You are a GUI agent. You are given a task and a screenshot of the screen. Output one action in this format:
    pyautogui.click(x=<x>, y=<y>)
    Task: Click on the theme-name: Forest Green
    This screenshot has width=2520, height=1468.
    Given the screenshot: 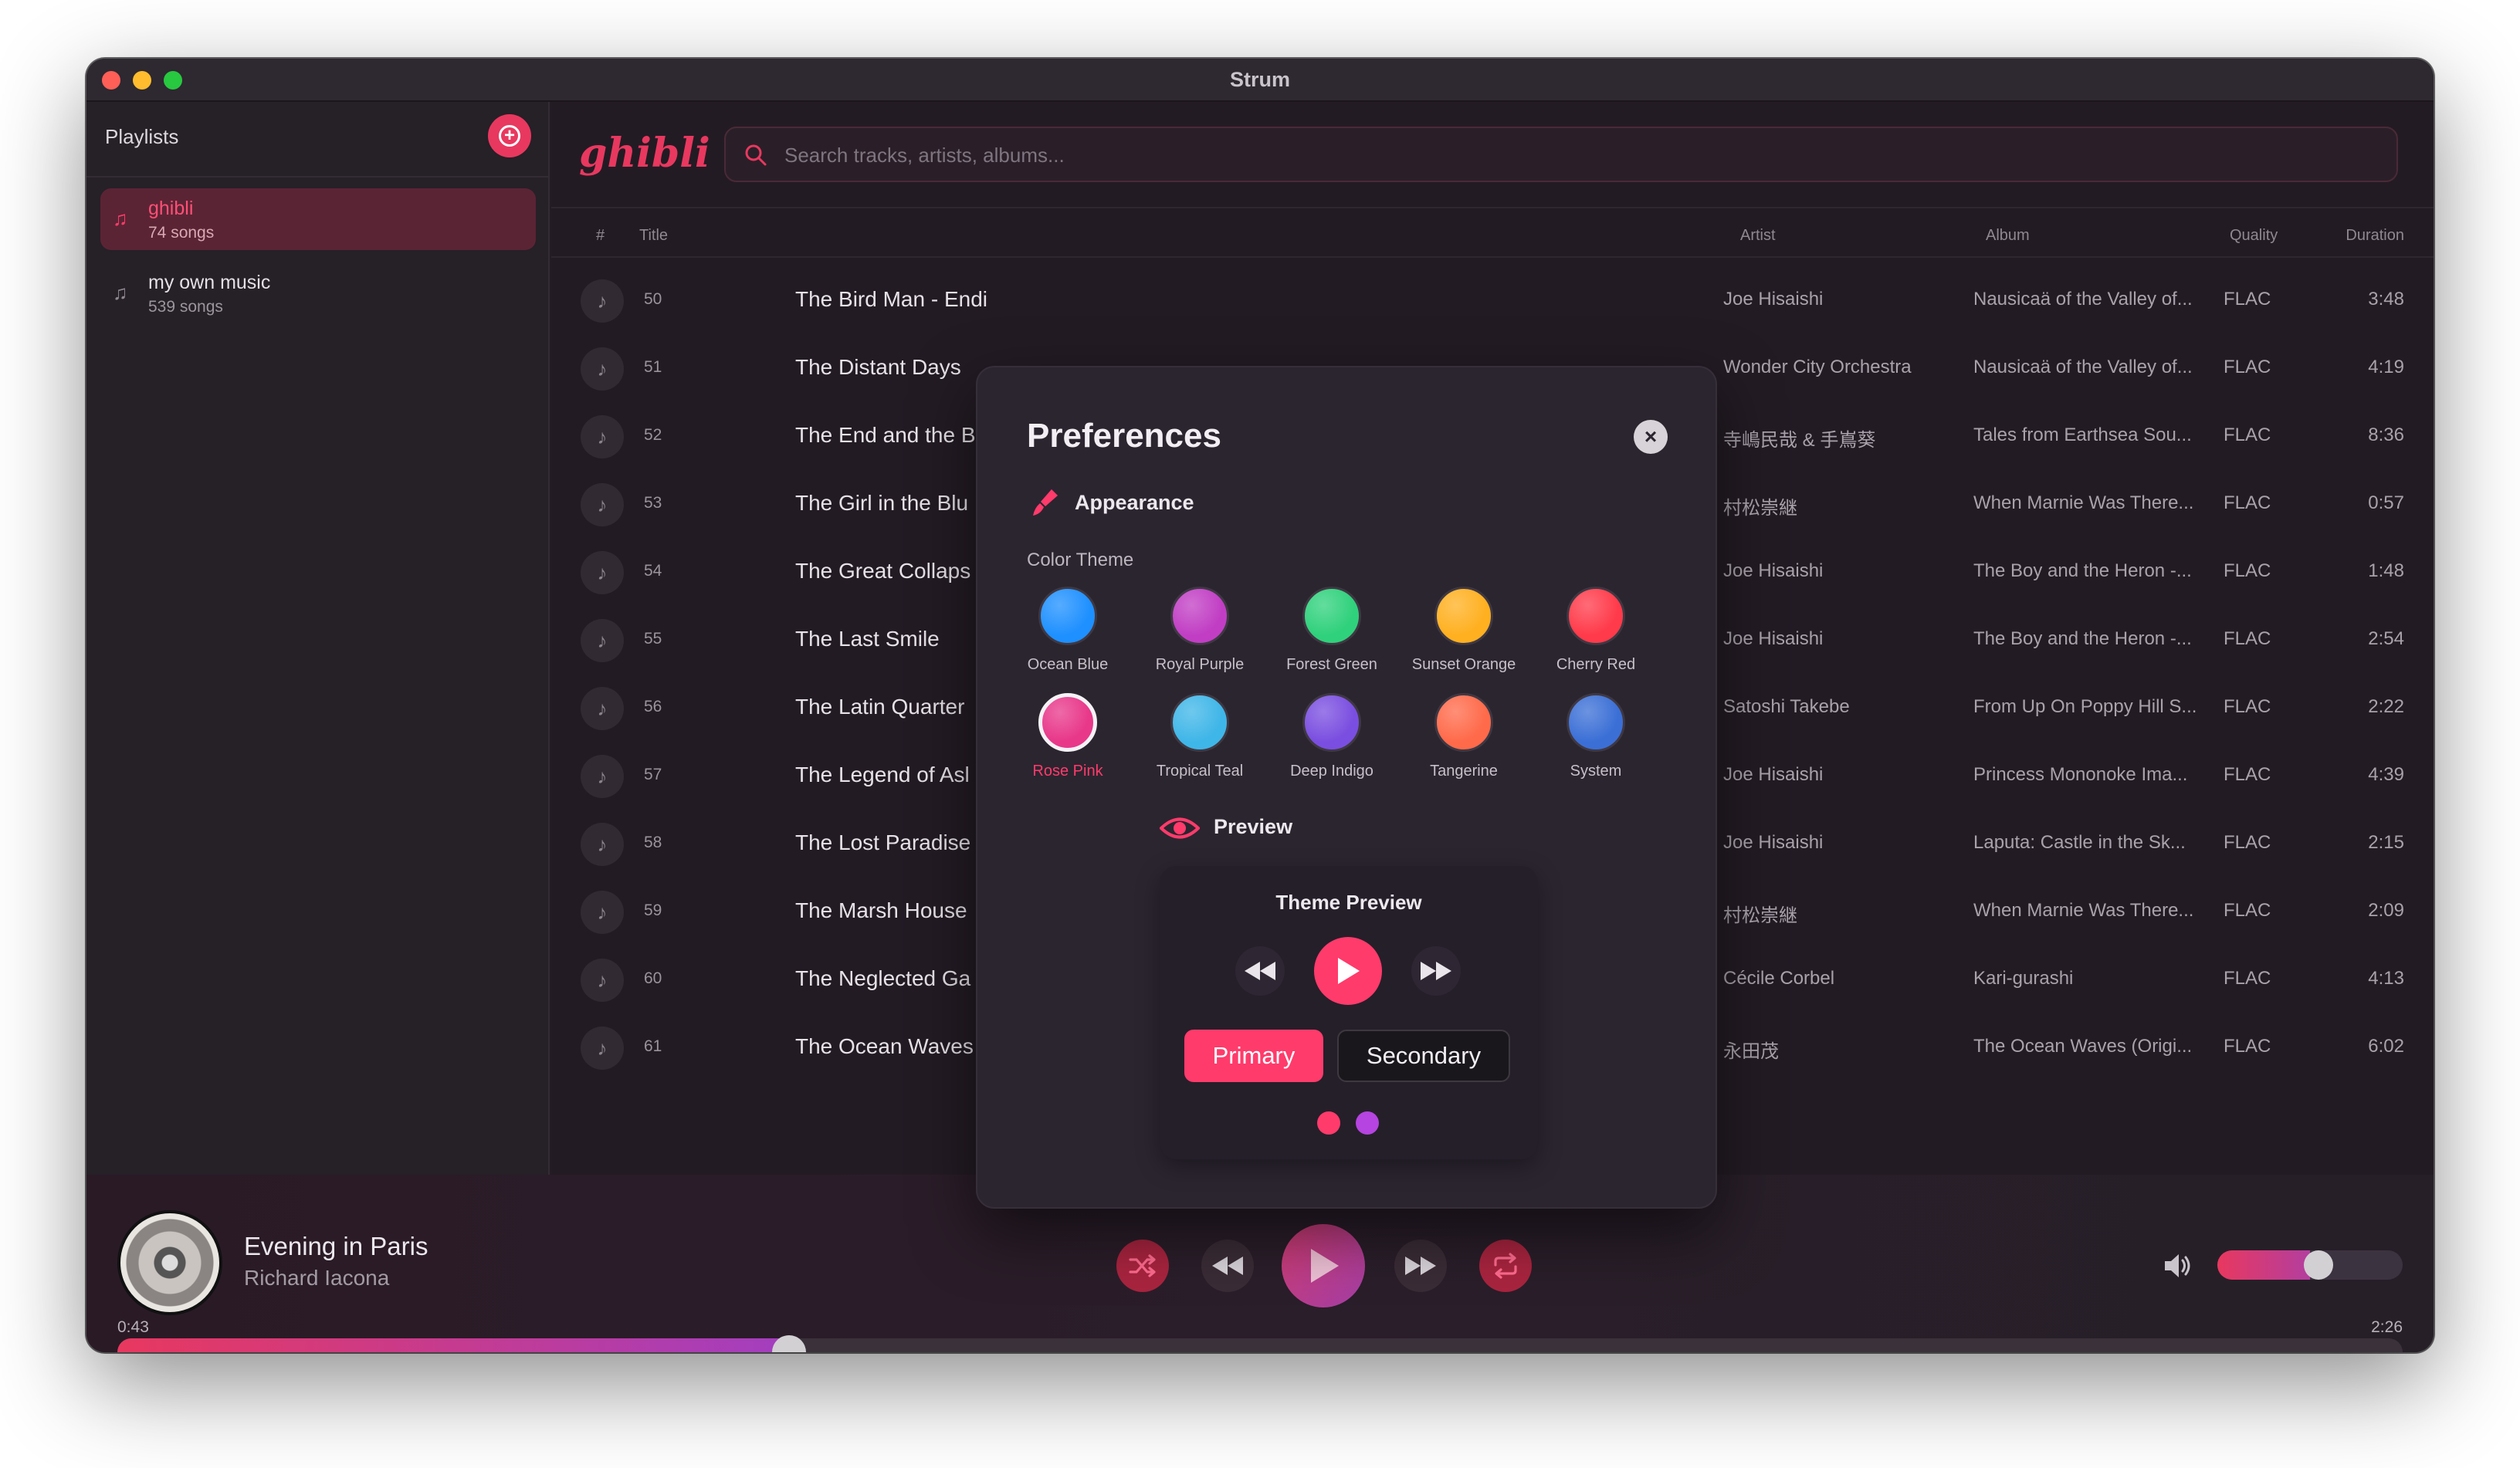 What is the action you would take?
    pyautogui.click(x=1331, y=664)
    